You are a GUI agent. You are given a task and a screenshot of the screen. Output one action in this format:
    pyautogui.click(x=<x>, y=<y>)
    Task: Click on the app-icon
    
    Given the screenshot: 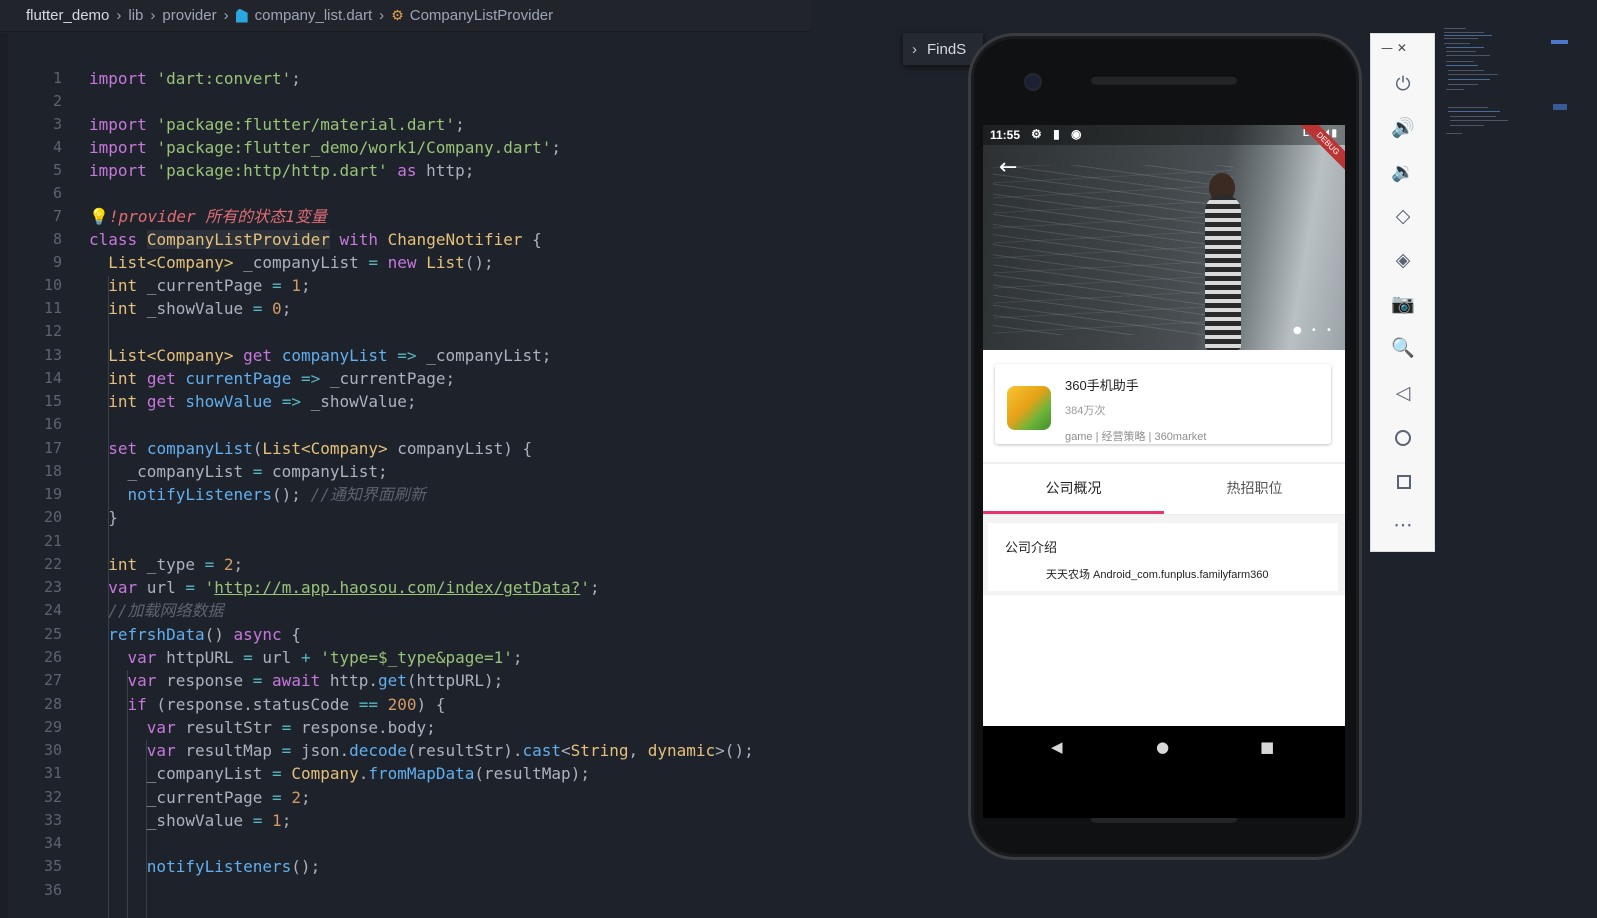 What is the action you would take?
    pyautogui.click(x=1029, y=408)
    